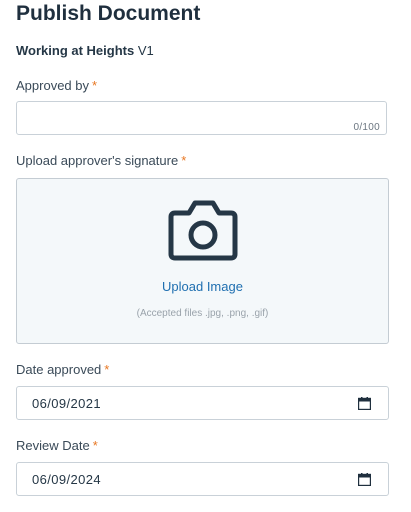 This screenshot has height=512, width=411. What do you see at coordinates (59, 369) in the screenshot?
I see `date-approved-label-text: Date approved` at bounding box center [59, 369].